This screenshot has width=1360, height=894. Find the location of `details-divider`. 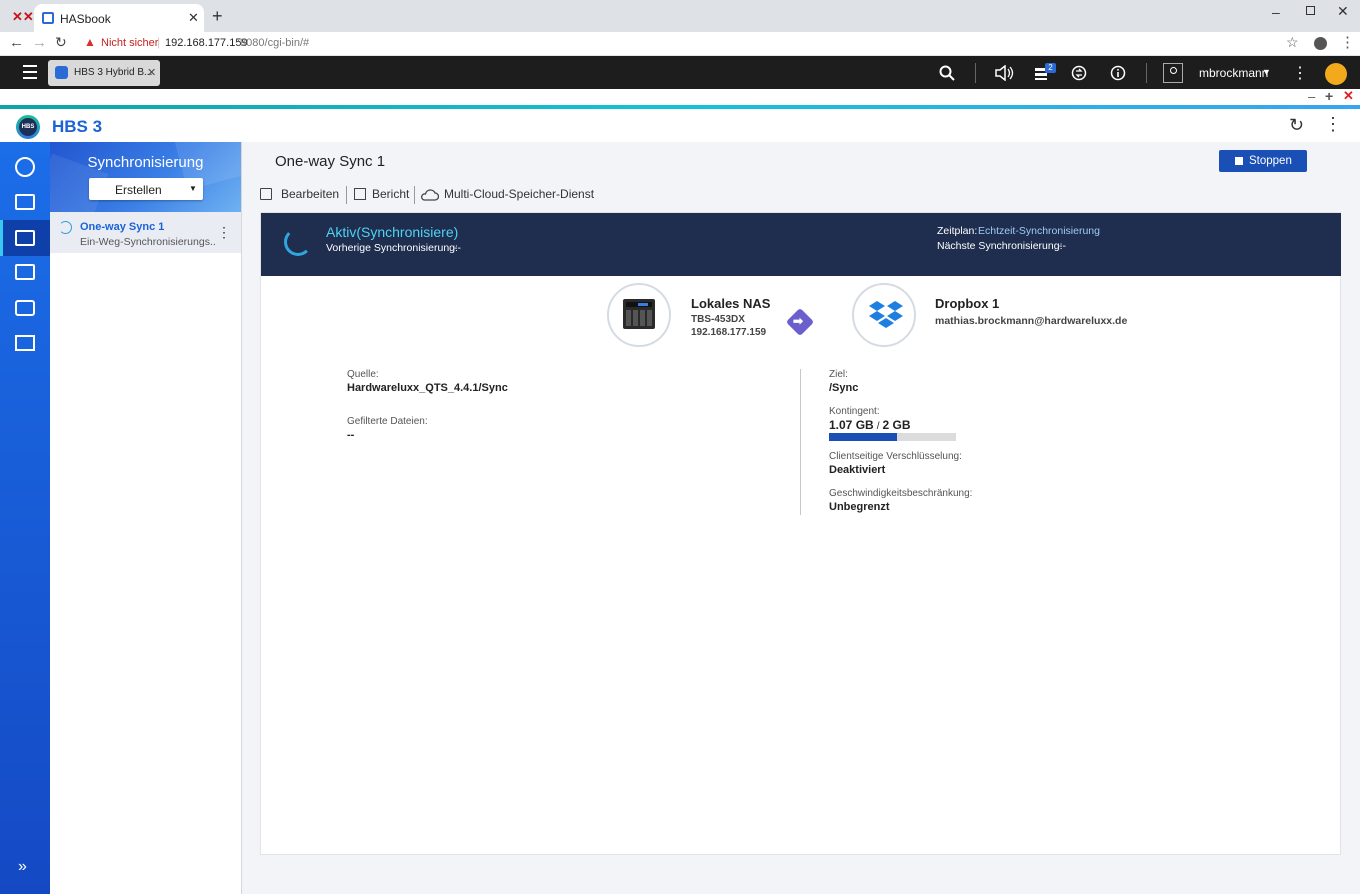

details-divider is located at coordinates (800, 442).